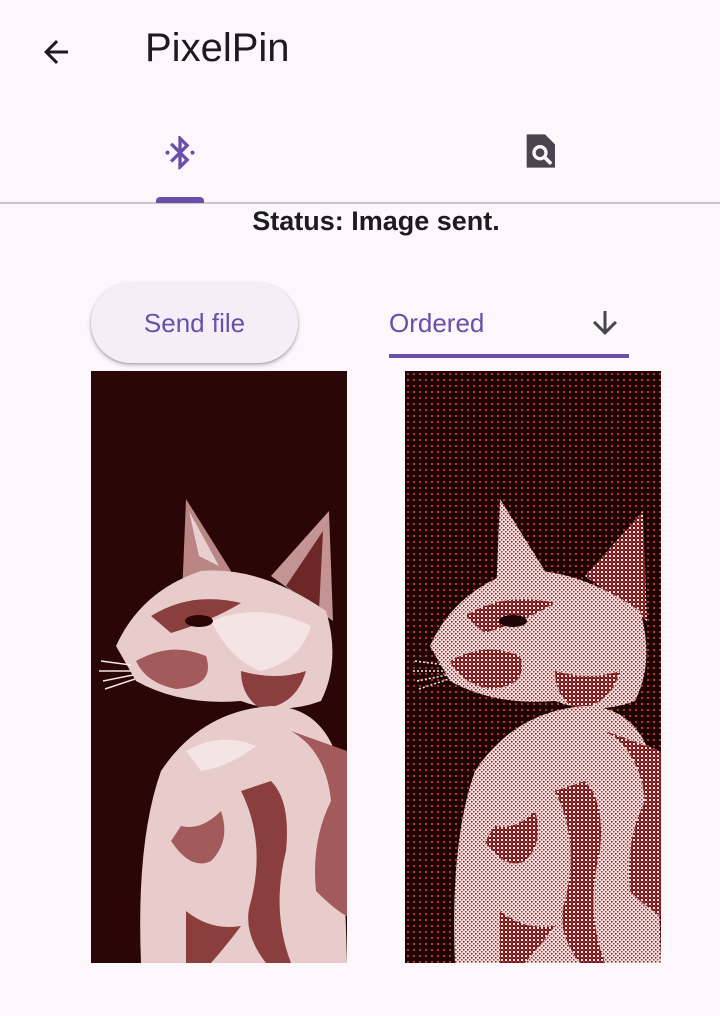 The image size is (720, 1016). Describe the element at coordinates (509, 327) in the screenshot. I see `dither-dropdown: Ordered` at that location.